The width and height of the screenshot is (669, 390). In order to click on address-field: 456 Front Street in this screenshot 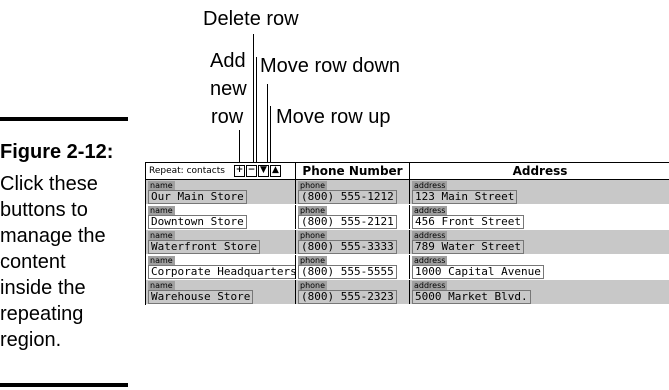, I will do `click(468, 222)`.